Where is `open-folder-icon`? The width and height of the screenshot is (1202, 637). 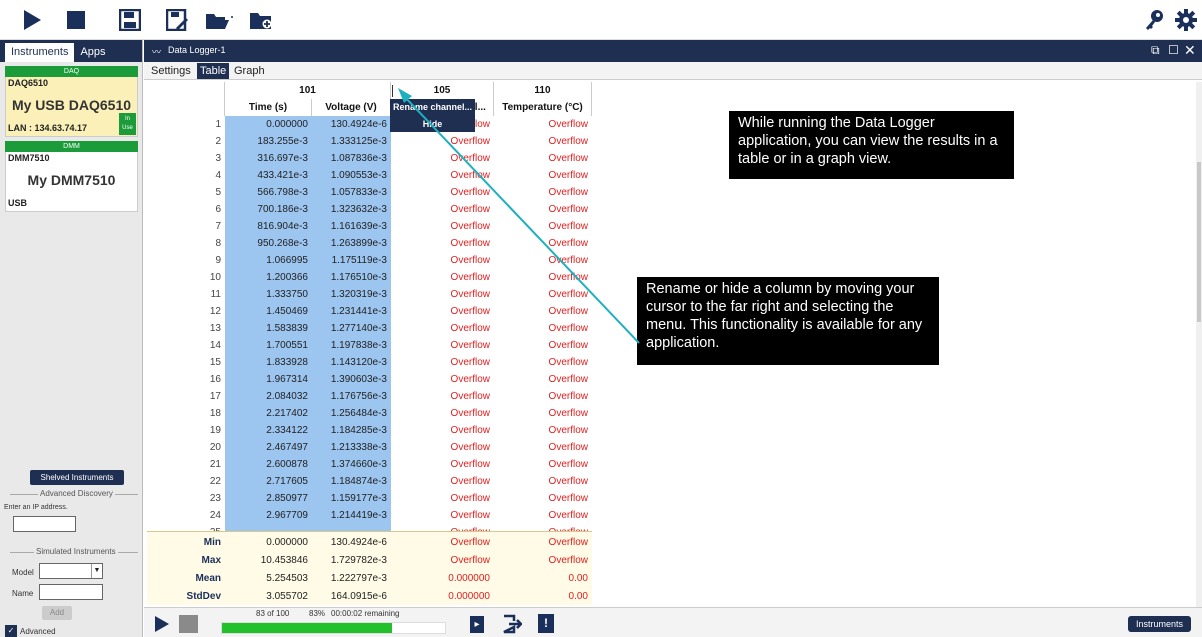
open-folder-icon is located at coordinates (219, 20).